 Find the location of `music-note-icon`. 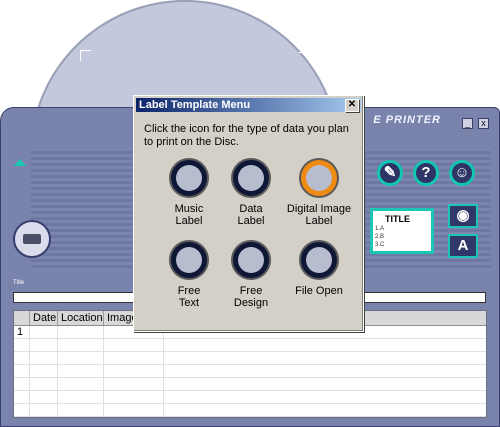

music-note-icon is located at coordinates (189, 178).